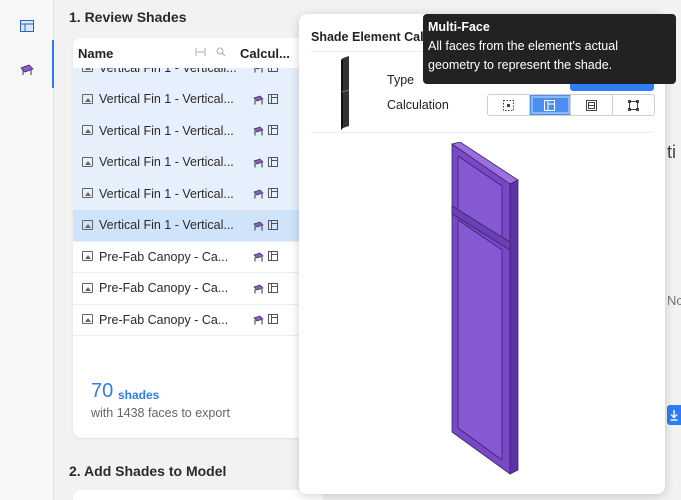 Image resolution: width=681 pixels, height=500 pixels. What do you see at coordinates (139, 395) in the screenshot?
I see `shade-count-unit: shades` at bounding box center [139, 395].